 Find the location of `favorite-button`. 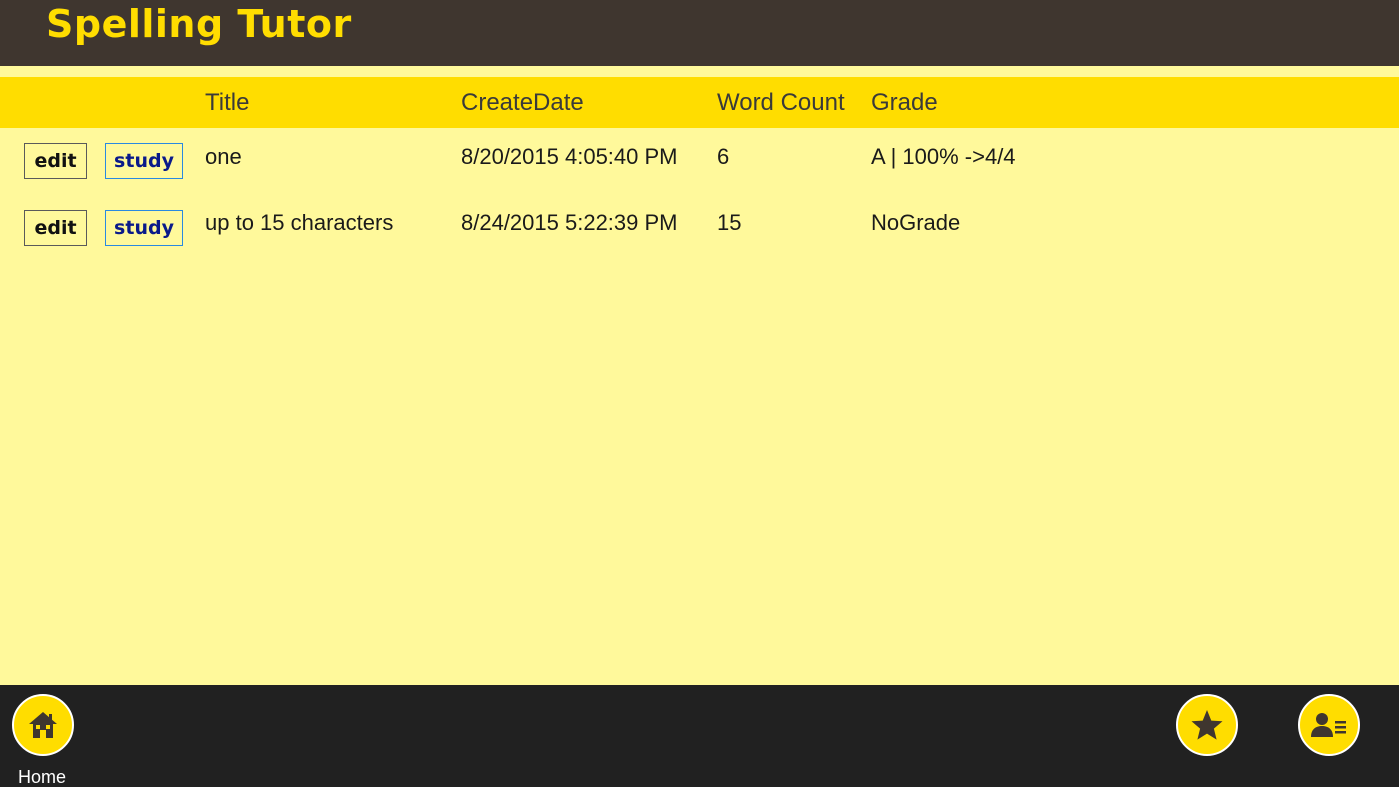

favorite-button is located at coordinates (1207, 725).